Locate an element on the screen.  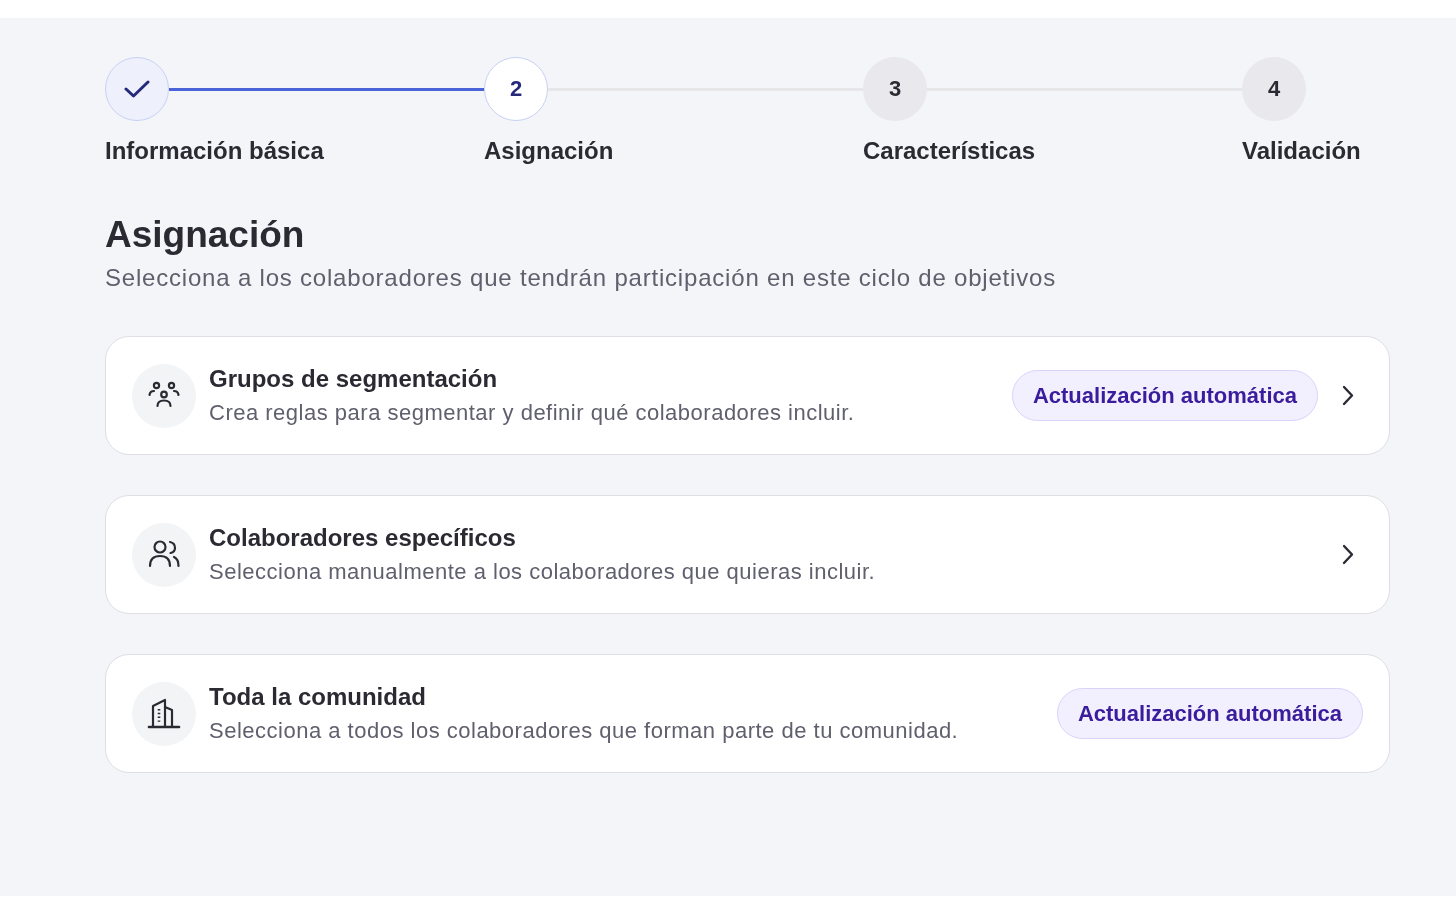
option-description: Selecciona a todos los colaboradores que forman parte de tu comunidad. is located at coordinates (584, 731).